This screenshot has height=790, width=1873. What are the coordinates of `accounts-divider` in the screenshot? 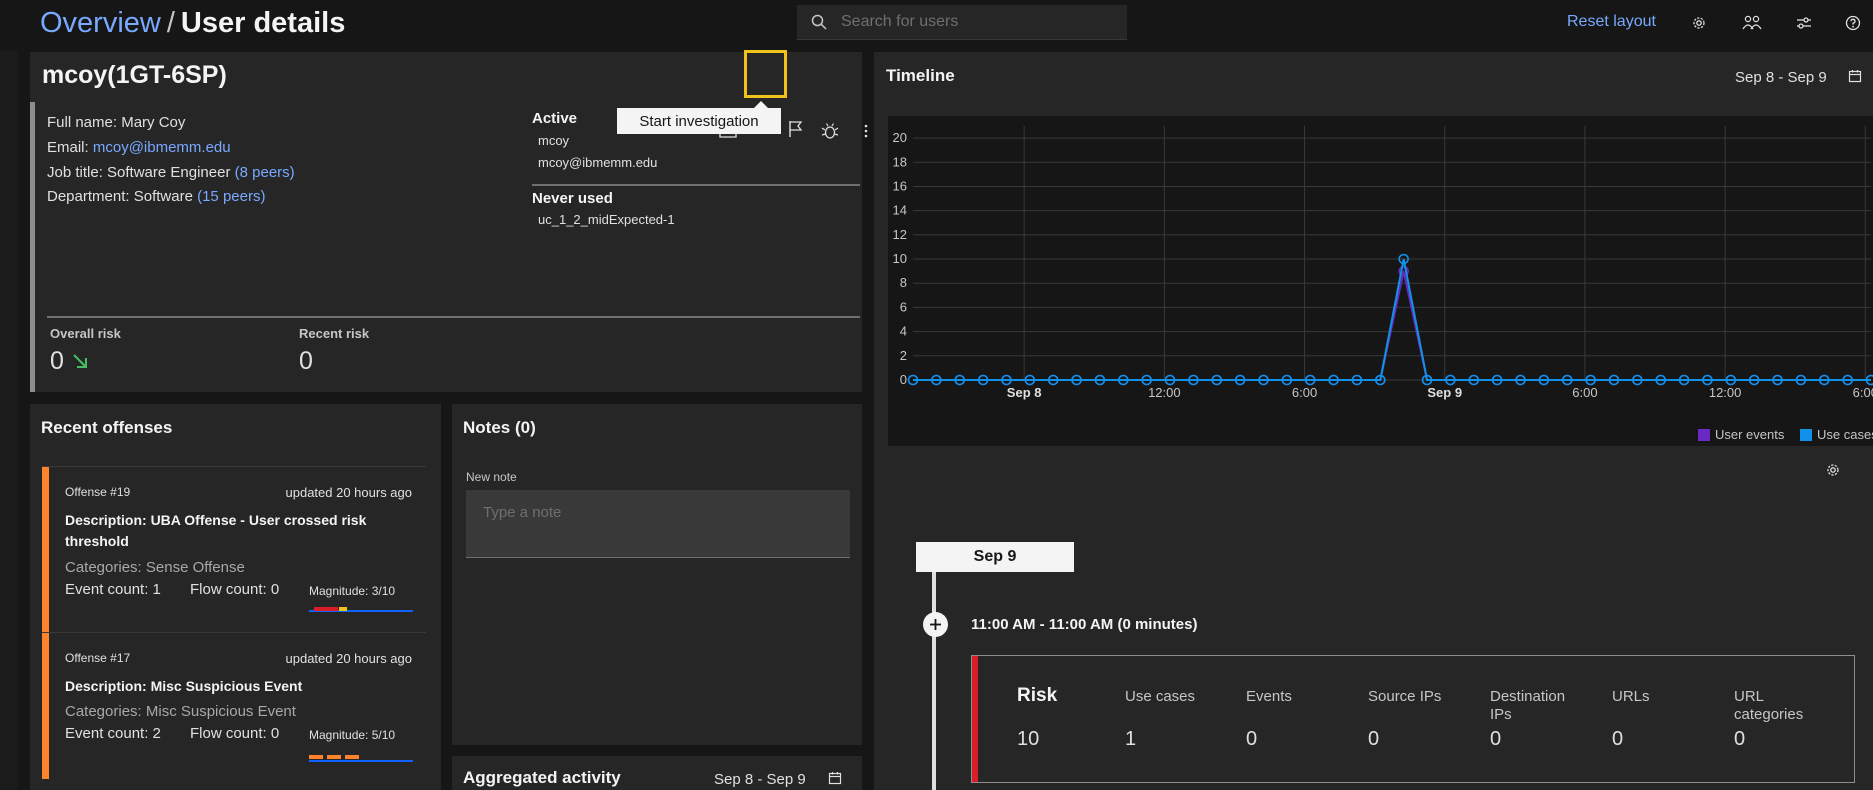 It's located at (696, 185).